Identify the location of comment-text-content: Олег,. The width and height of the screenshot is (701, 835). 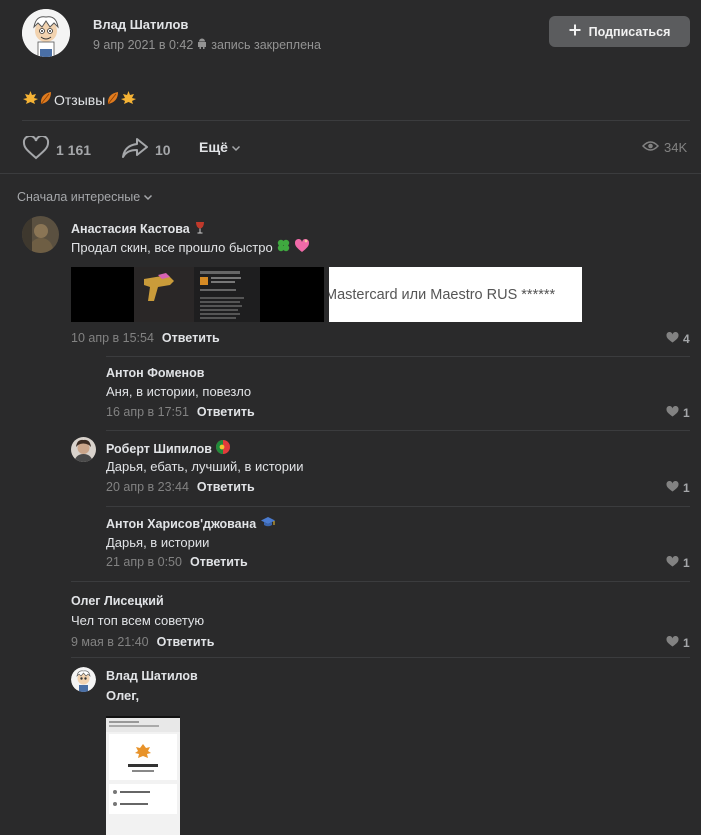
(123, 695).